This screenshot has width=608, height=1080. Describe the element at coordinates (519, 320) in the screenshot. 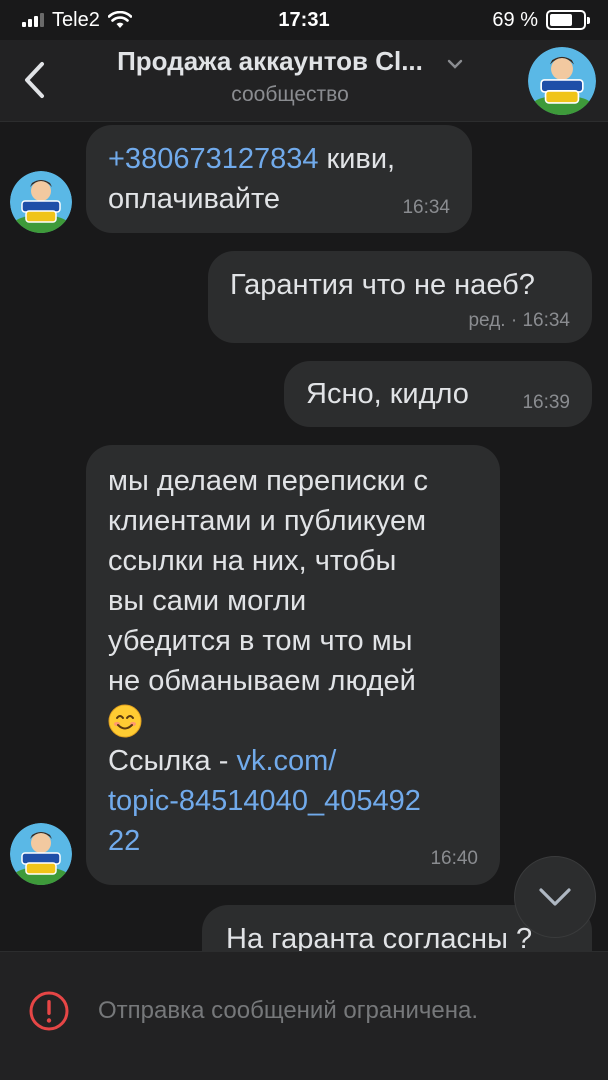

I see `message-edited-time: ред. · 16:34` at that location.